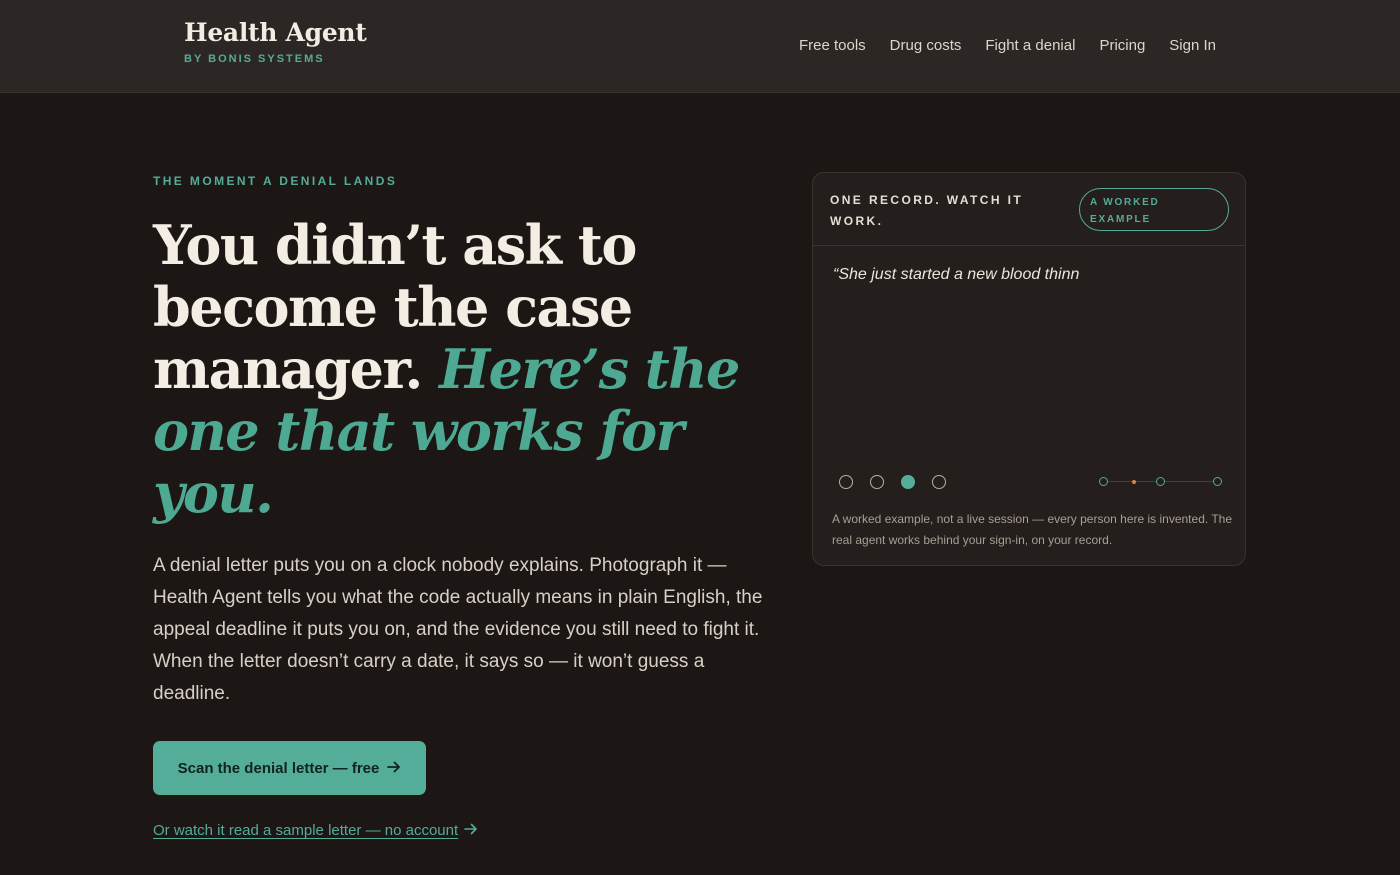  What do you see at coordinates (1154, 209) in the screenshot?
I see `worked-example-badge: A WORKED EXAMPLE` at bounding box center [1154, 209].